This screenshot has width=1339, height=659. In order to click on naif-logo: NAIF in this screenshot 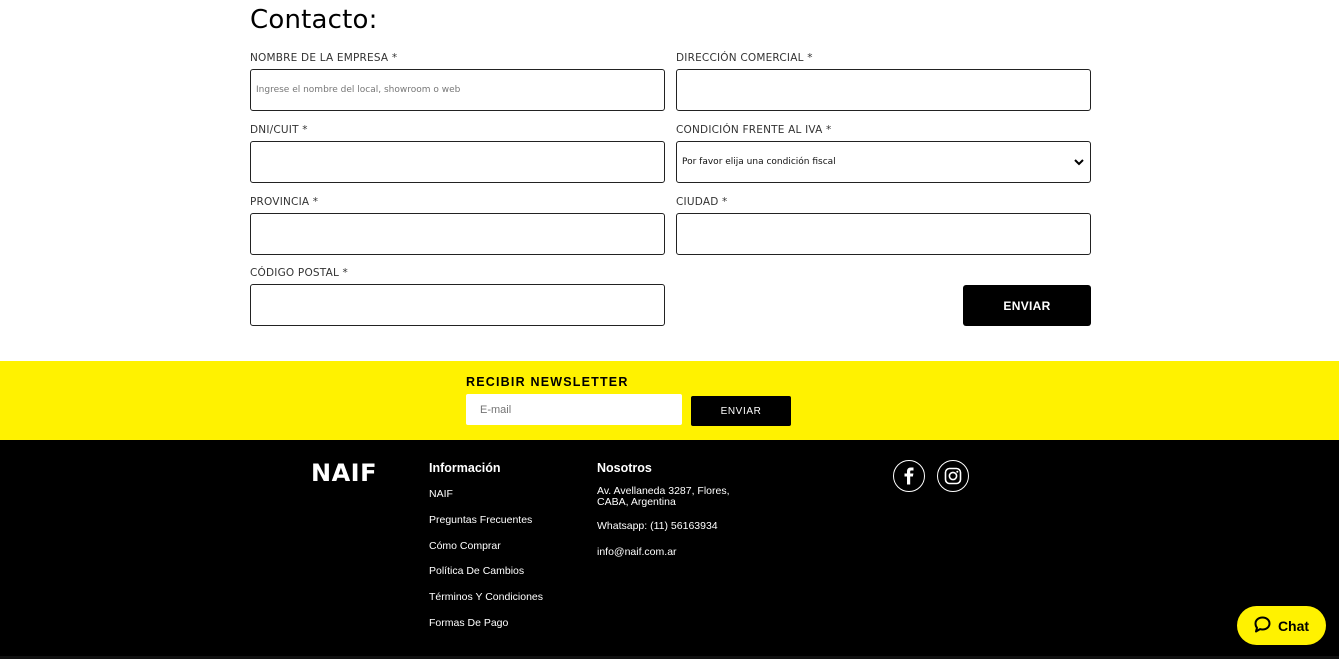, I will do `click(344, 473)`.